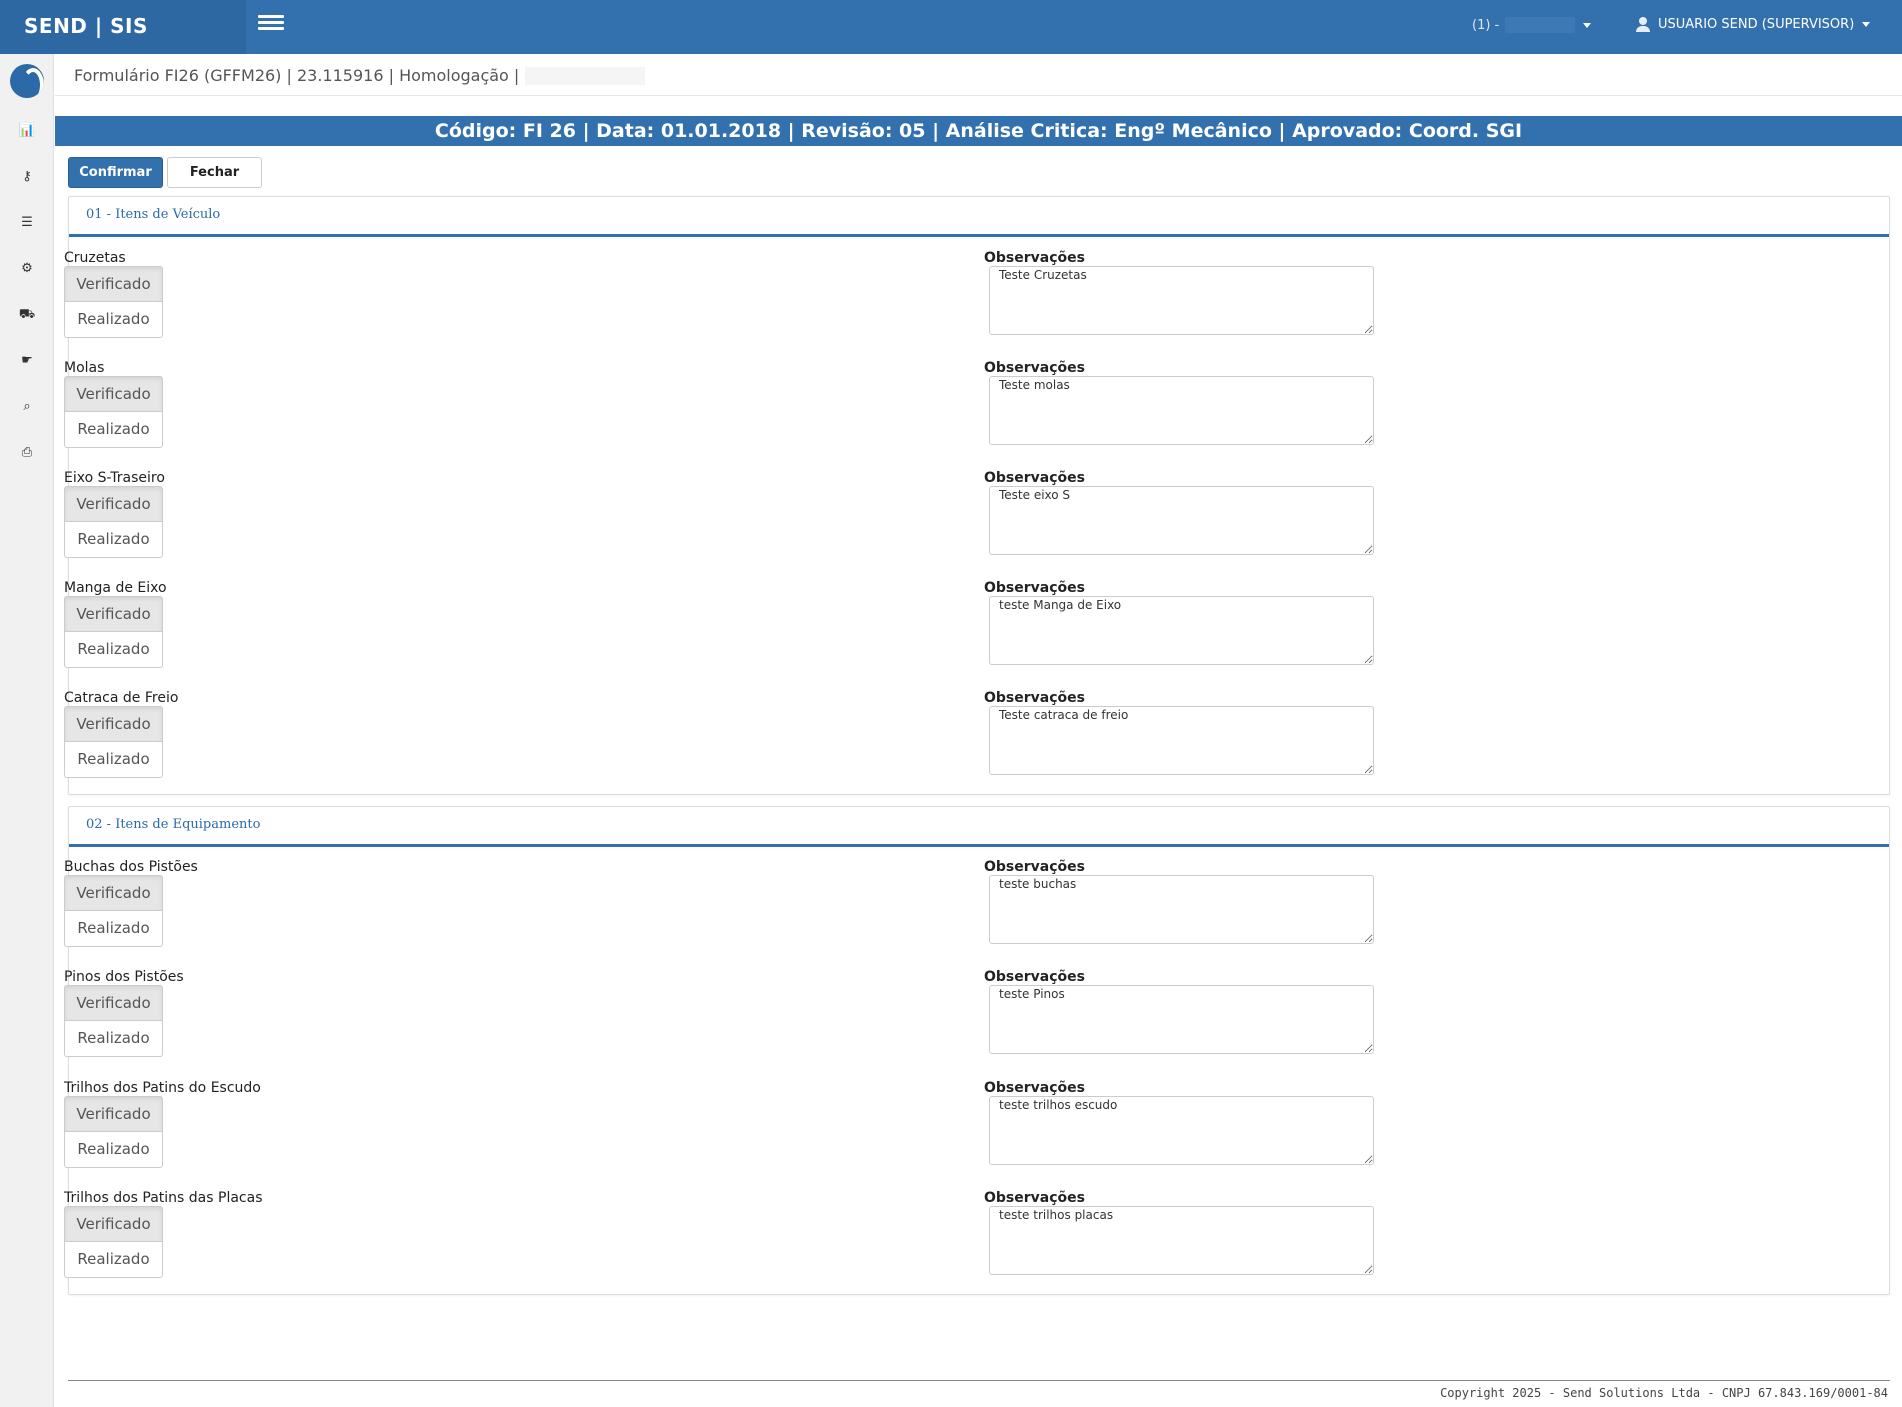 The height and width of the screenshot is (1407, 1902). What do you see at coordinates (27, 177) in the screenshot?
I see `key-icon: ⚷` at bounding box center [27, 177].